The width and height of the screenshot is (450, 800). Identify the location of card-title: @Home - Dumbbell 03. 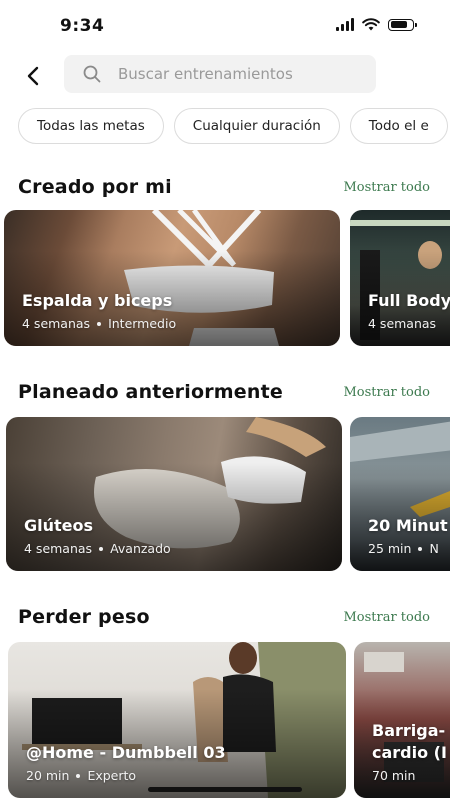
(126, 752).